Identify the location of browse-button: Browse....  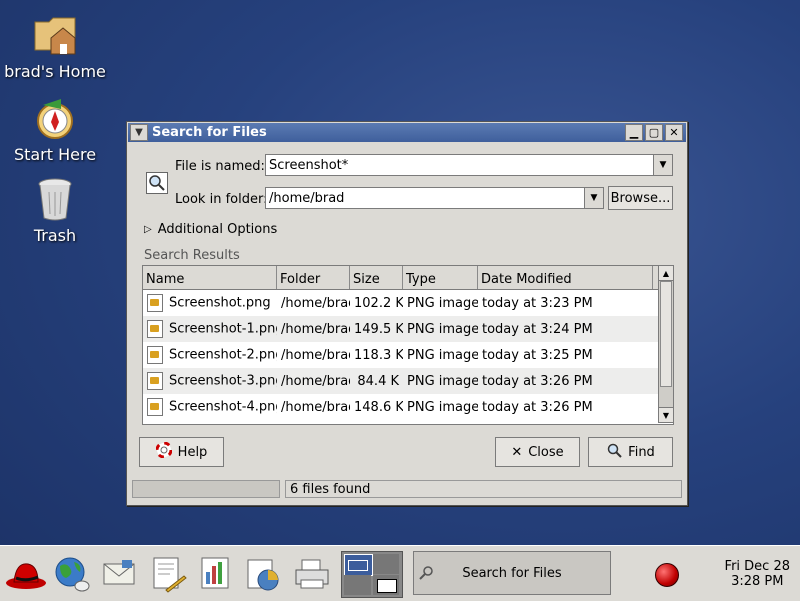
(640, 198).